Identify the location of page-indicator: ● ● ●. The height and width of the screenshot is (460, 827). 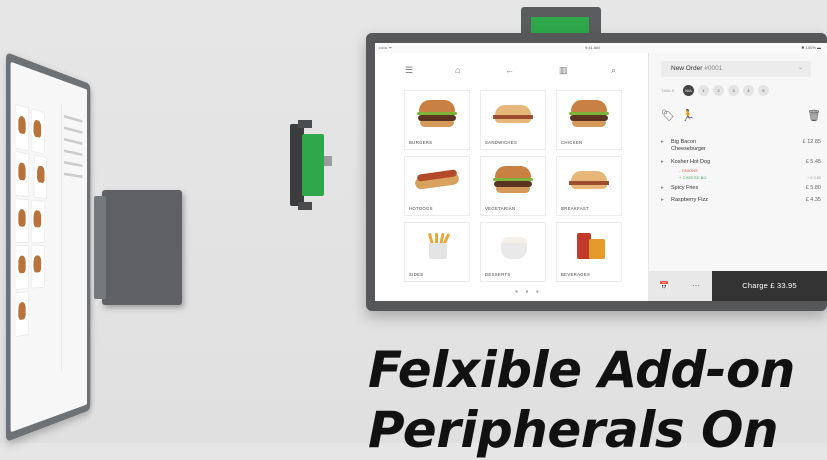
(528, 292).